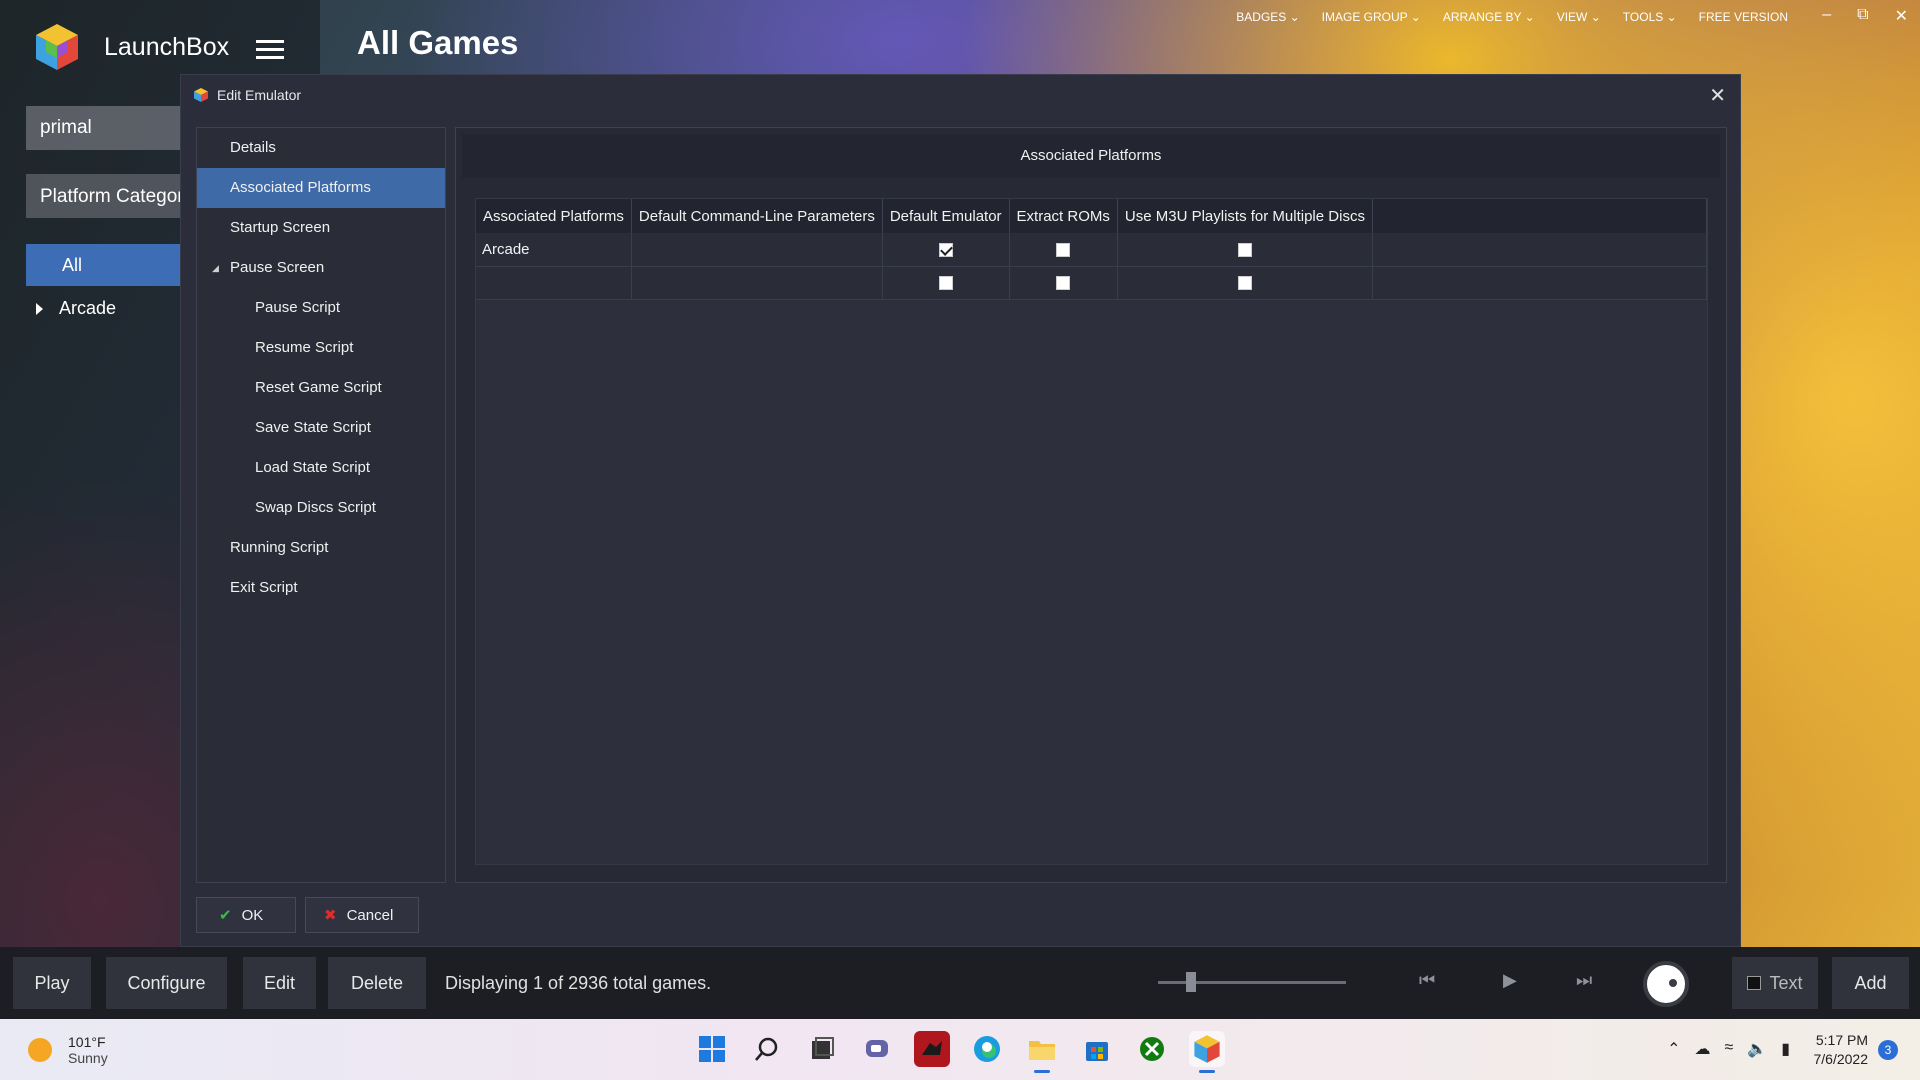 This screenshot has width=1920, height=1080. I want to click on taskbar-apps, so click(959, 1052).